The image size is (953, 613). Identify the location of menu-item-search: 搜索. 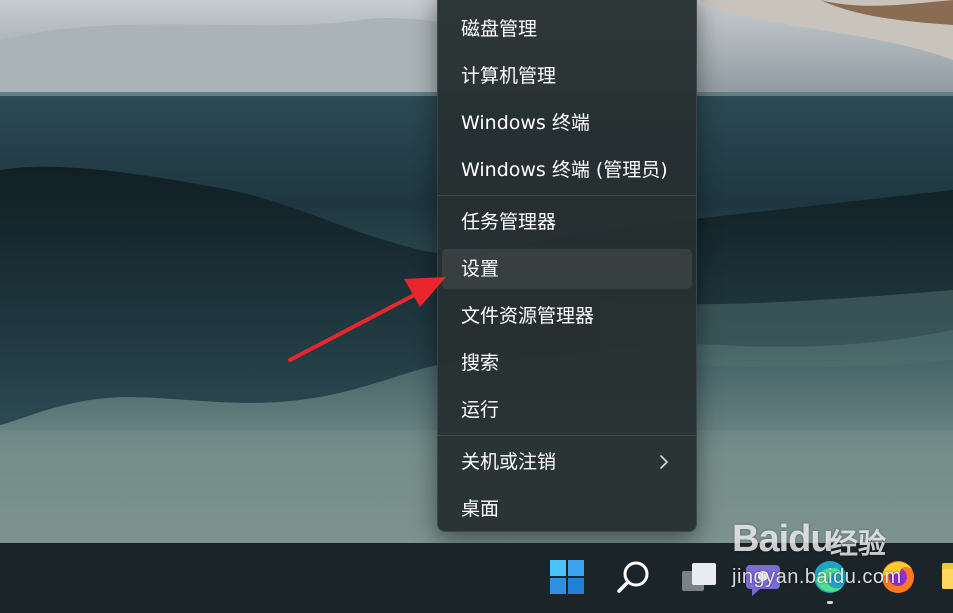
(567, 363).